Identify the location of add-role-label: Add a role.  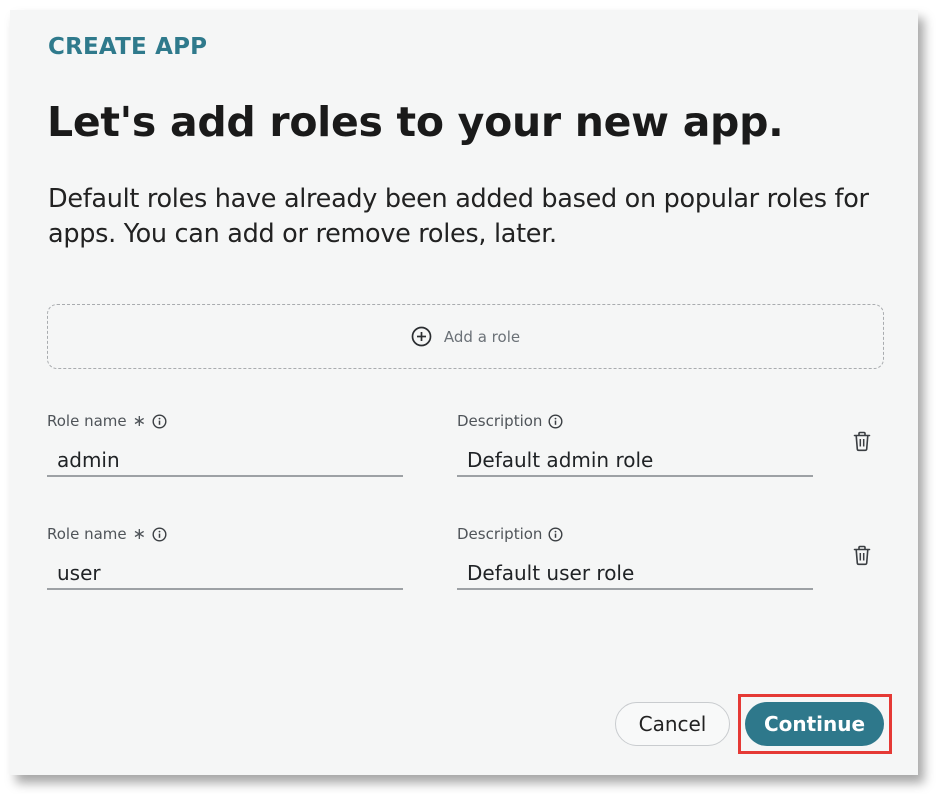
(482, 336).